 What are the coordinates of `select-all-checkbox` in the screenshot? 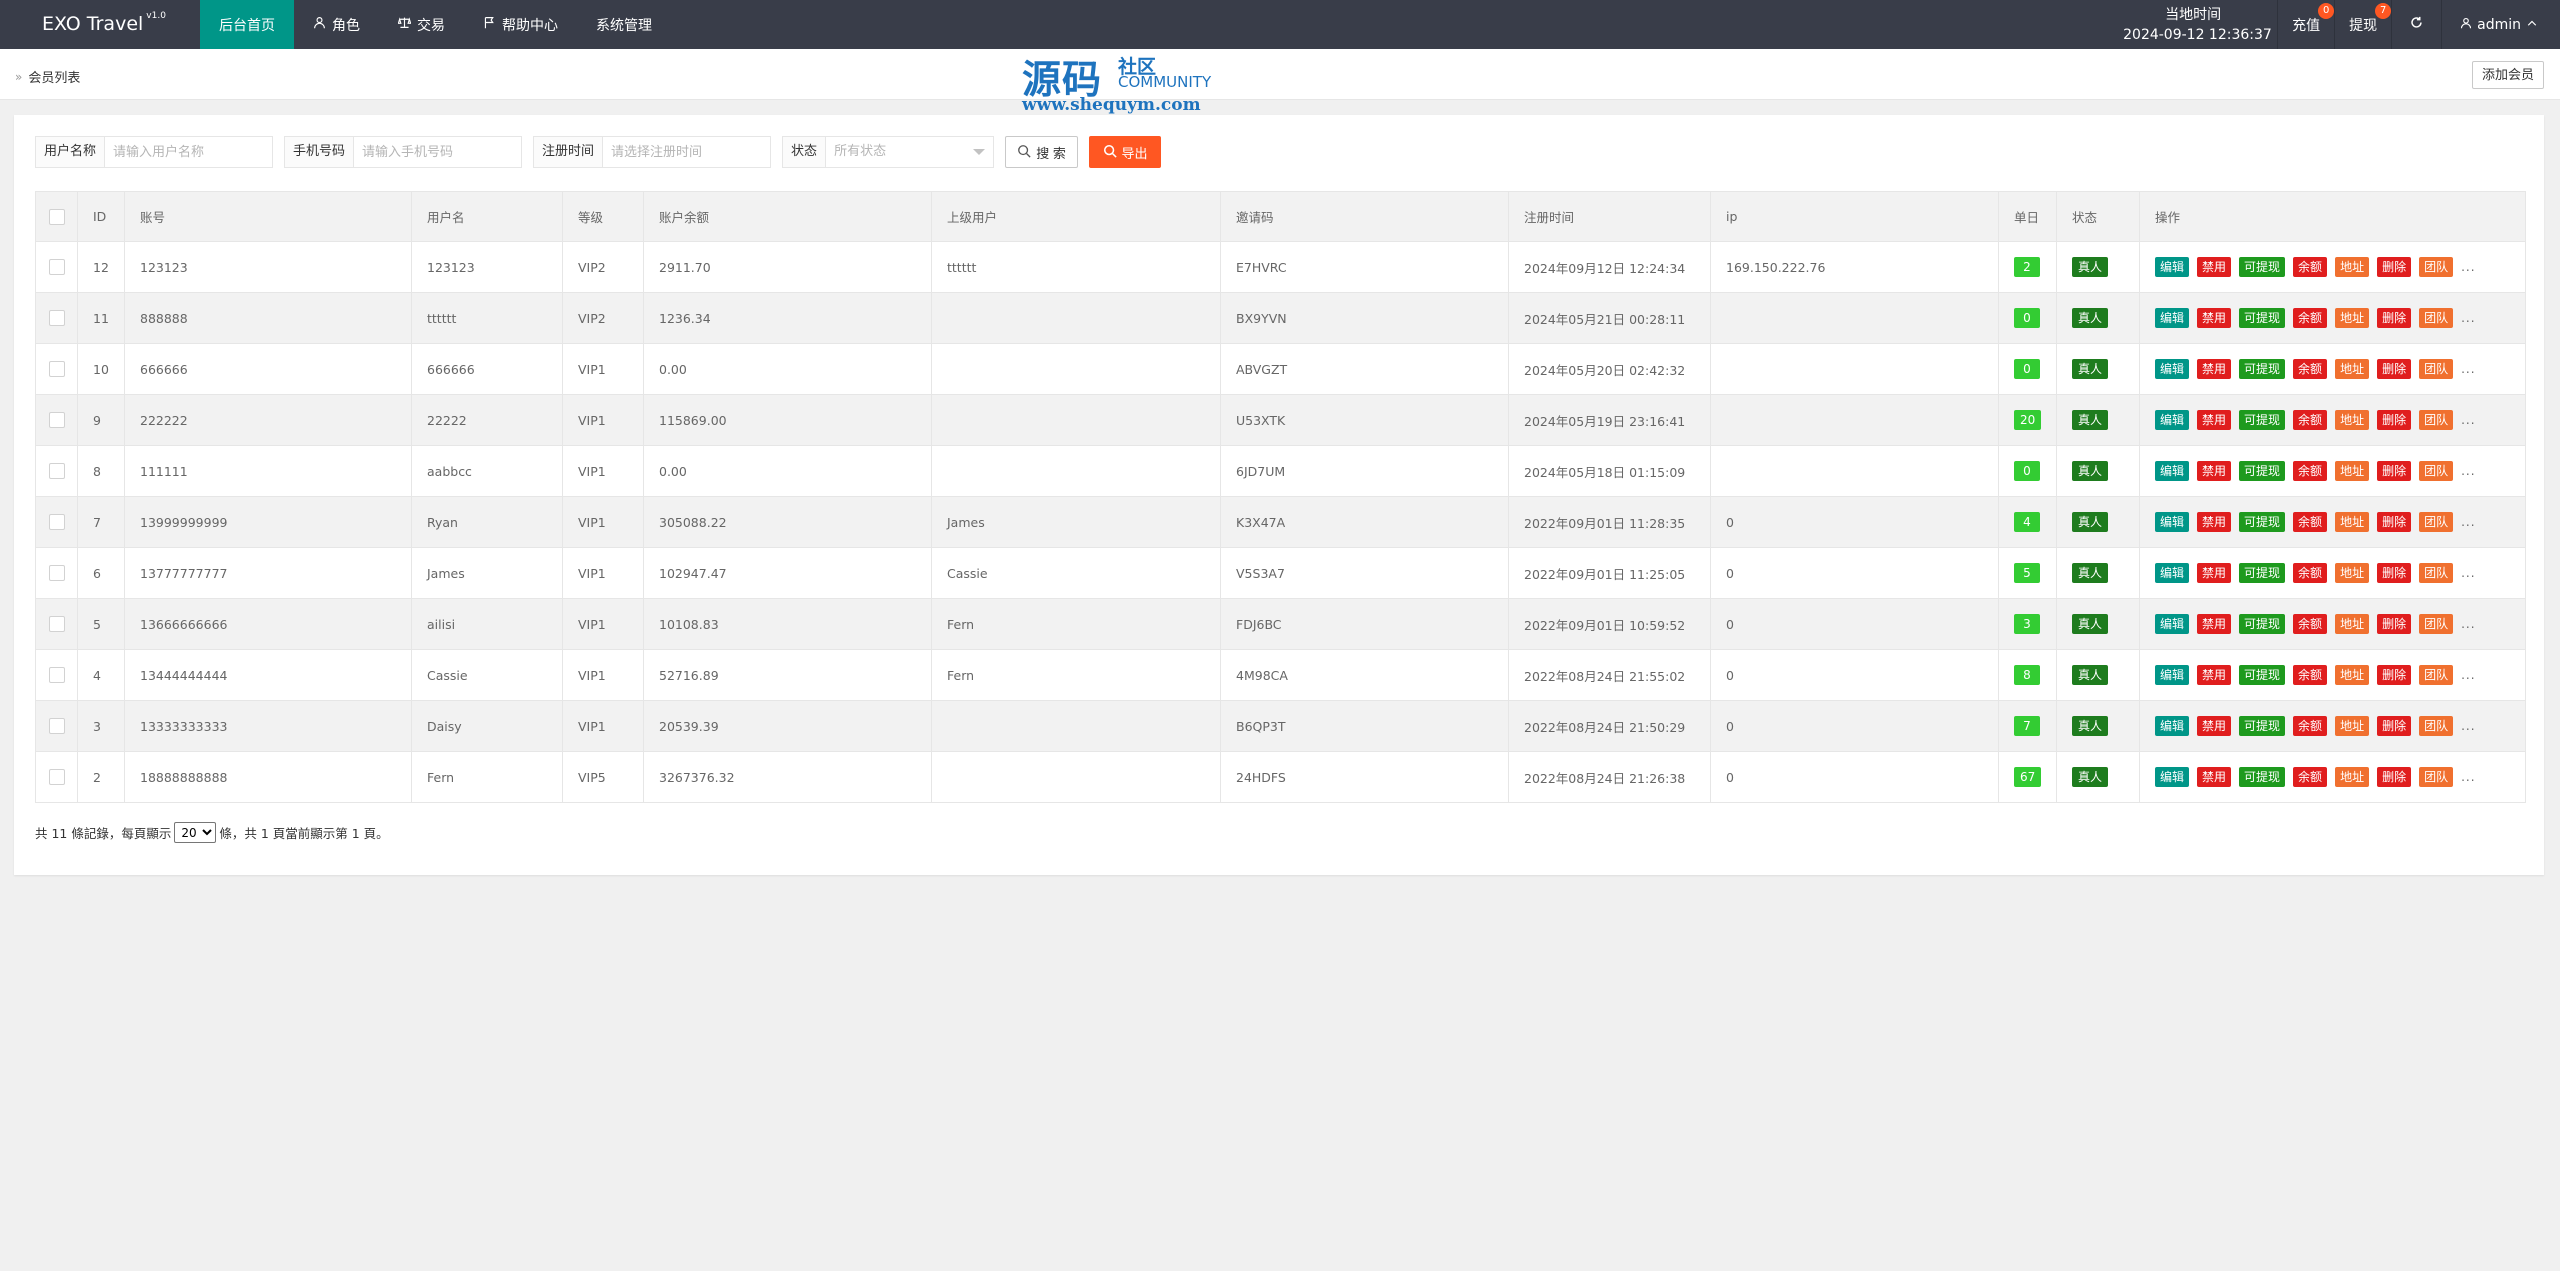 It's located at (56, 216).